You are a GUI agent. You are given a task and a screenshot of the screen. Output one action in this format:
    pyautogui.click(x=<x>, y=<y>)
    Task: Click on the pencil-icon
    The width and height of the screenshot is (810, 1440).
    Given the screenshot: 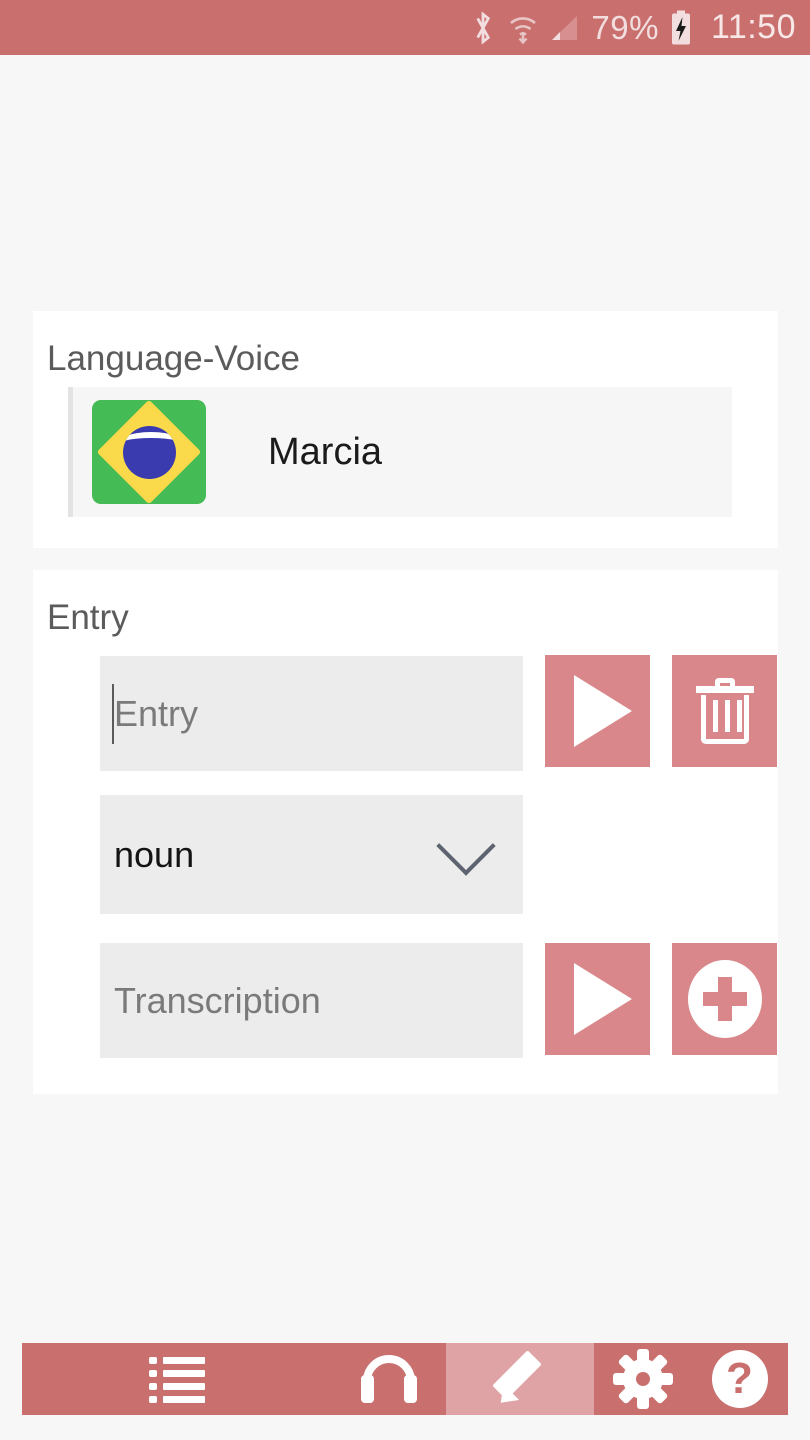 What is the action you would take?
    pyautogui.click(x=519, y=1380)
    